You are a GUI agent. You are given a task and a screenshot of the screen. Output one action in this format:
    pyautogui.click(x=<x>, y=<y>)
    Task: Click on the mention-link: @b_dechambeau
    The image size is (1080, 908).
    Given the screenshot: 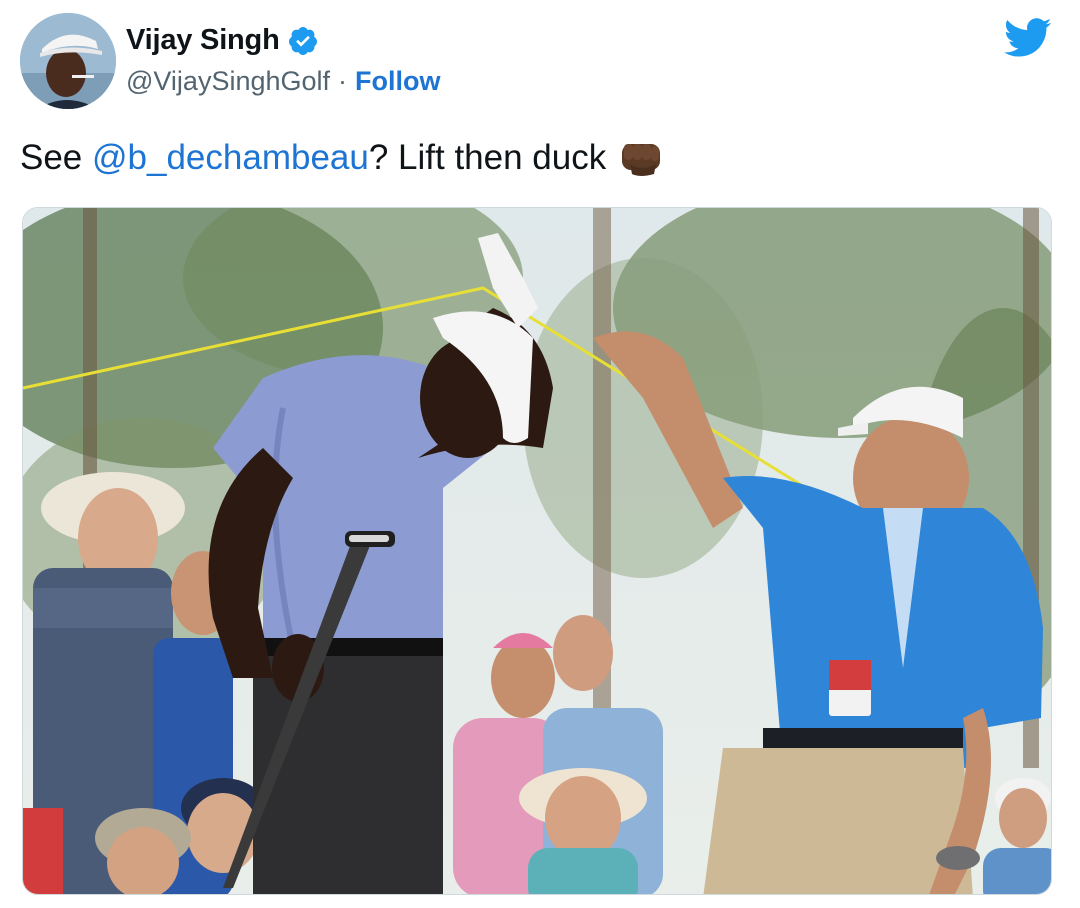 What is the action you would take?
    pyautogui.click(x=230, y=158)
    